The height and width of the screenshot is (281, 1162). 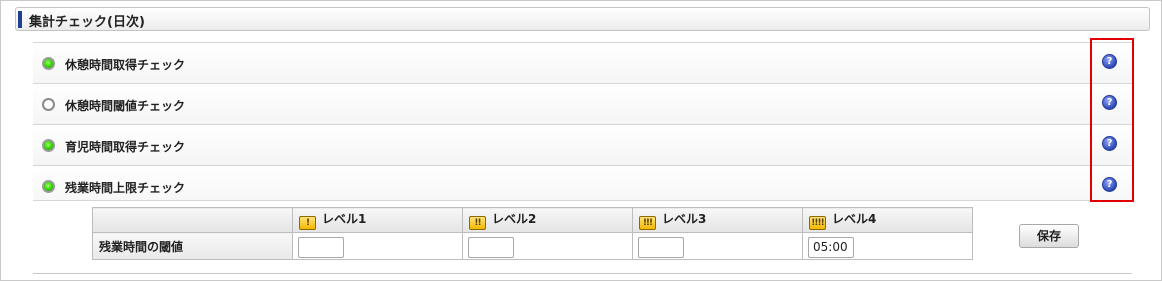 I want to click on table-header-row: ! レベル1 !! レベル2 !!! レベル3 !!!! レベル4, so click(x=532, y=220).